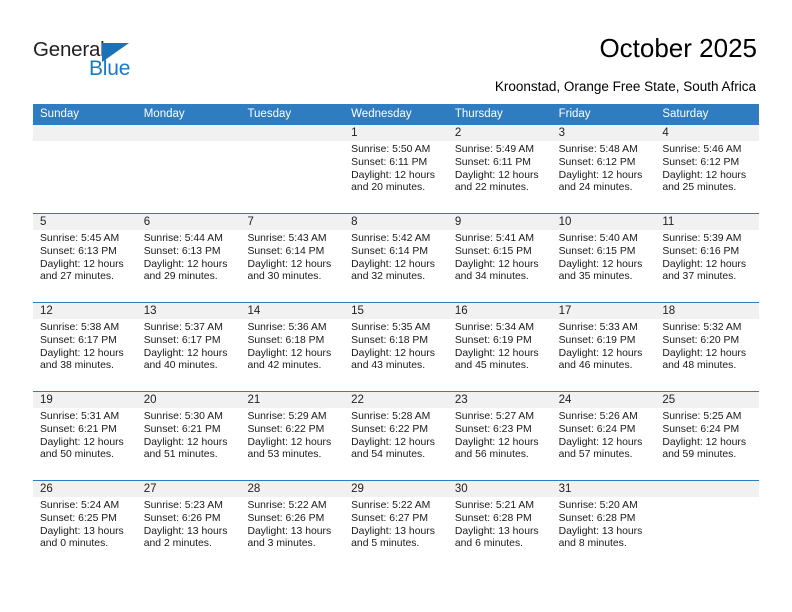 The height and width of the screenshot is (612, 792). I want to click on daylight-text-line2: and 40 minutes., so click(180, 366).